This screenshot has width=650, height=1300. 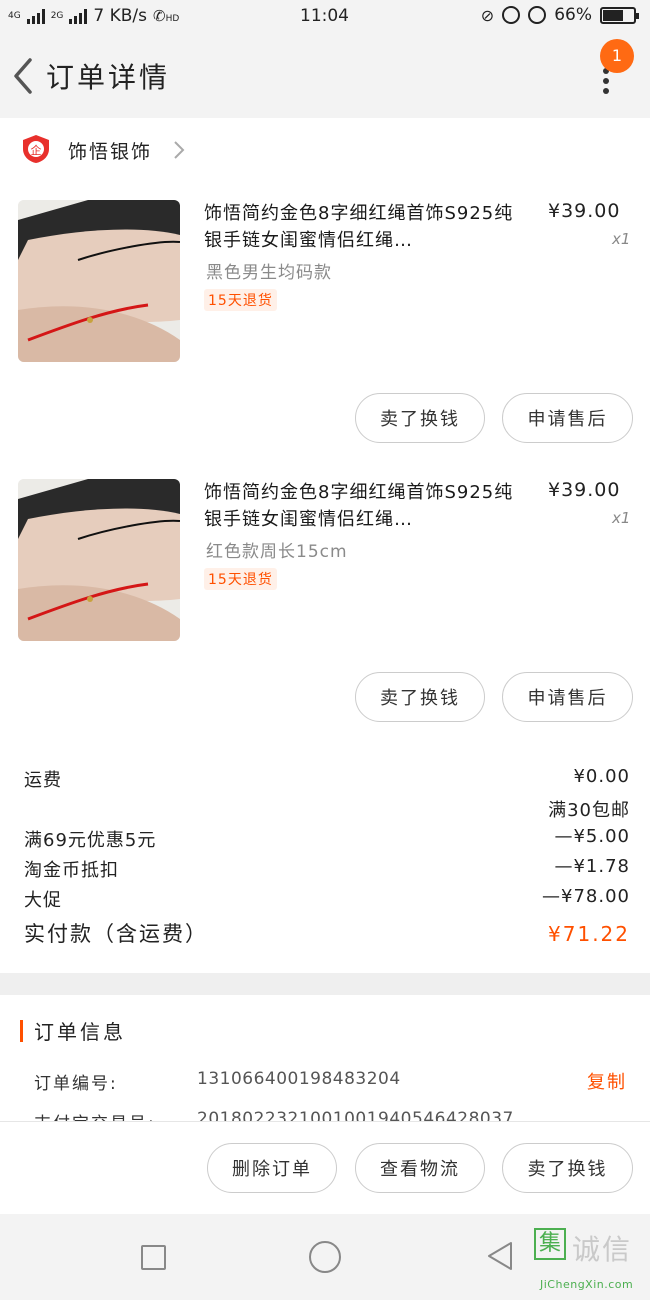 I want to click on shop-row: 企 饰悟银饰, so click(x=325, y=149).